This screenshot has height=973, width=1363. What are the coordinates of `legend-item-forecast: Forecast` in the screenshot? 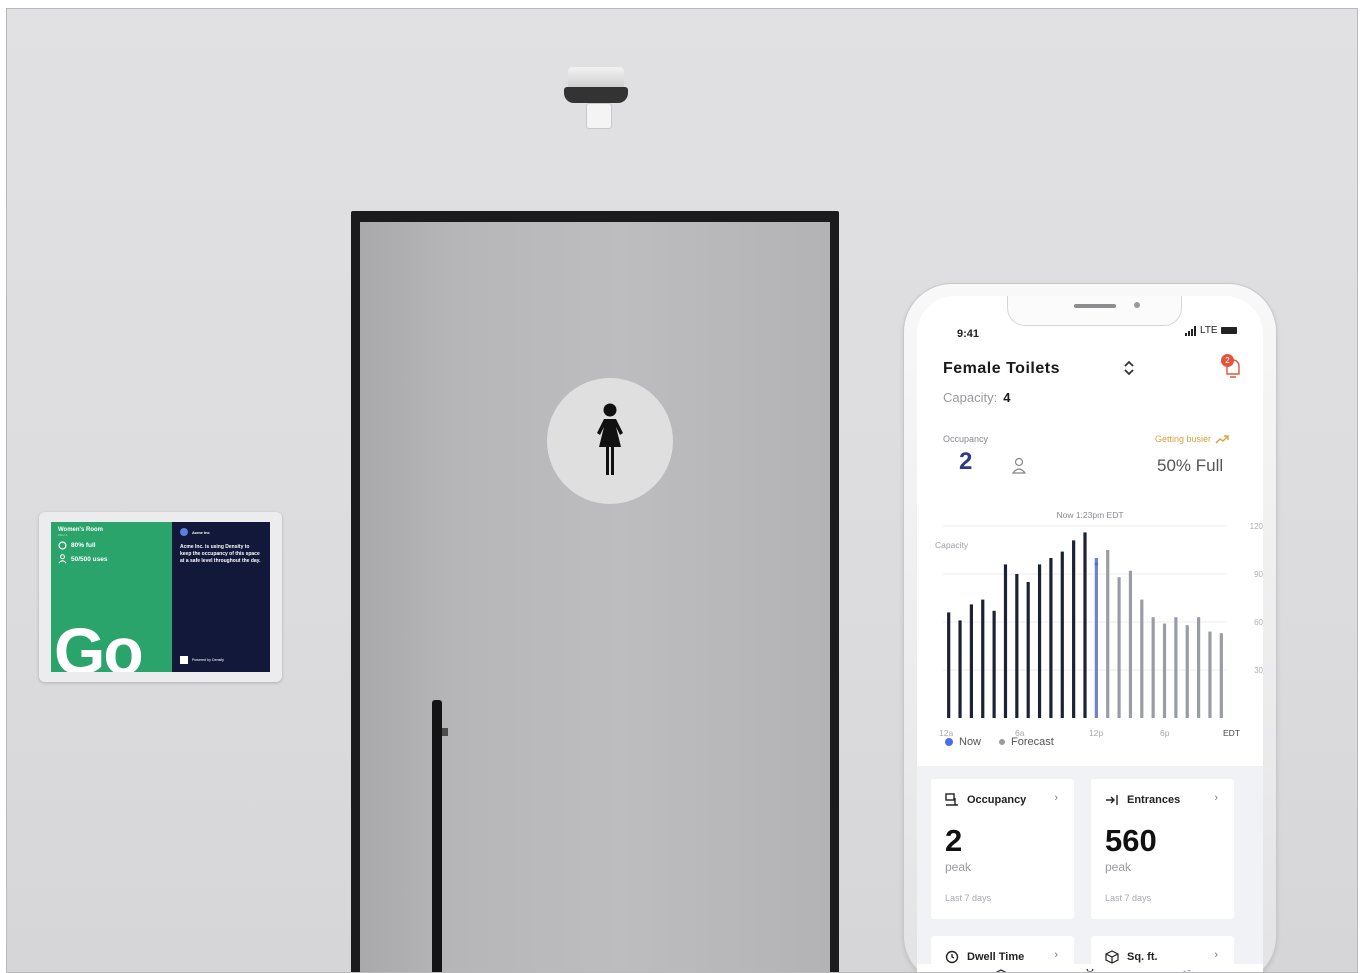 It's located at (1026, 742).